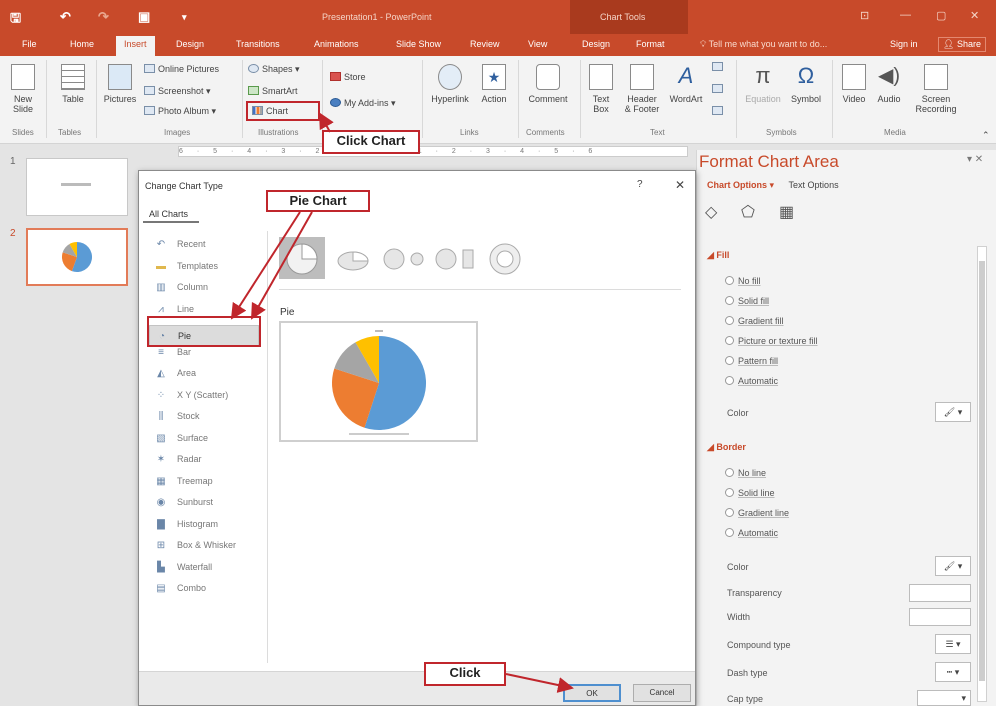  What do you see at coordinates (750, 493) in the screenshot?
I see `border-option-solid: Solid line` at bounding box center [750, 493].